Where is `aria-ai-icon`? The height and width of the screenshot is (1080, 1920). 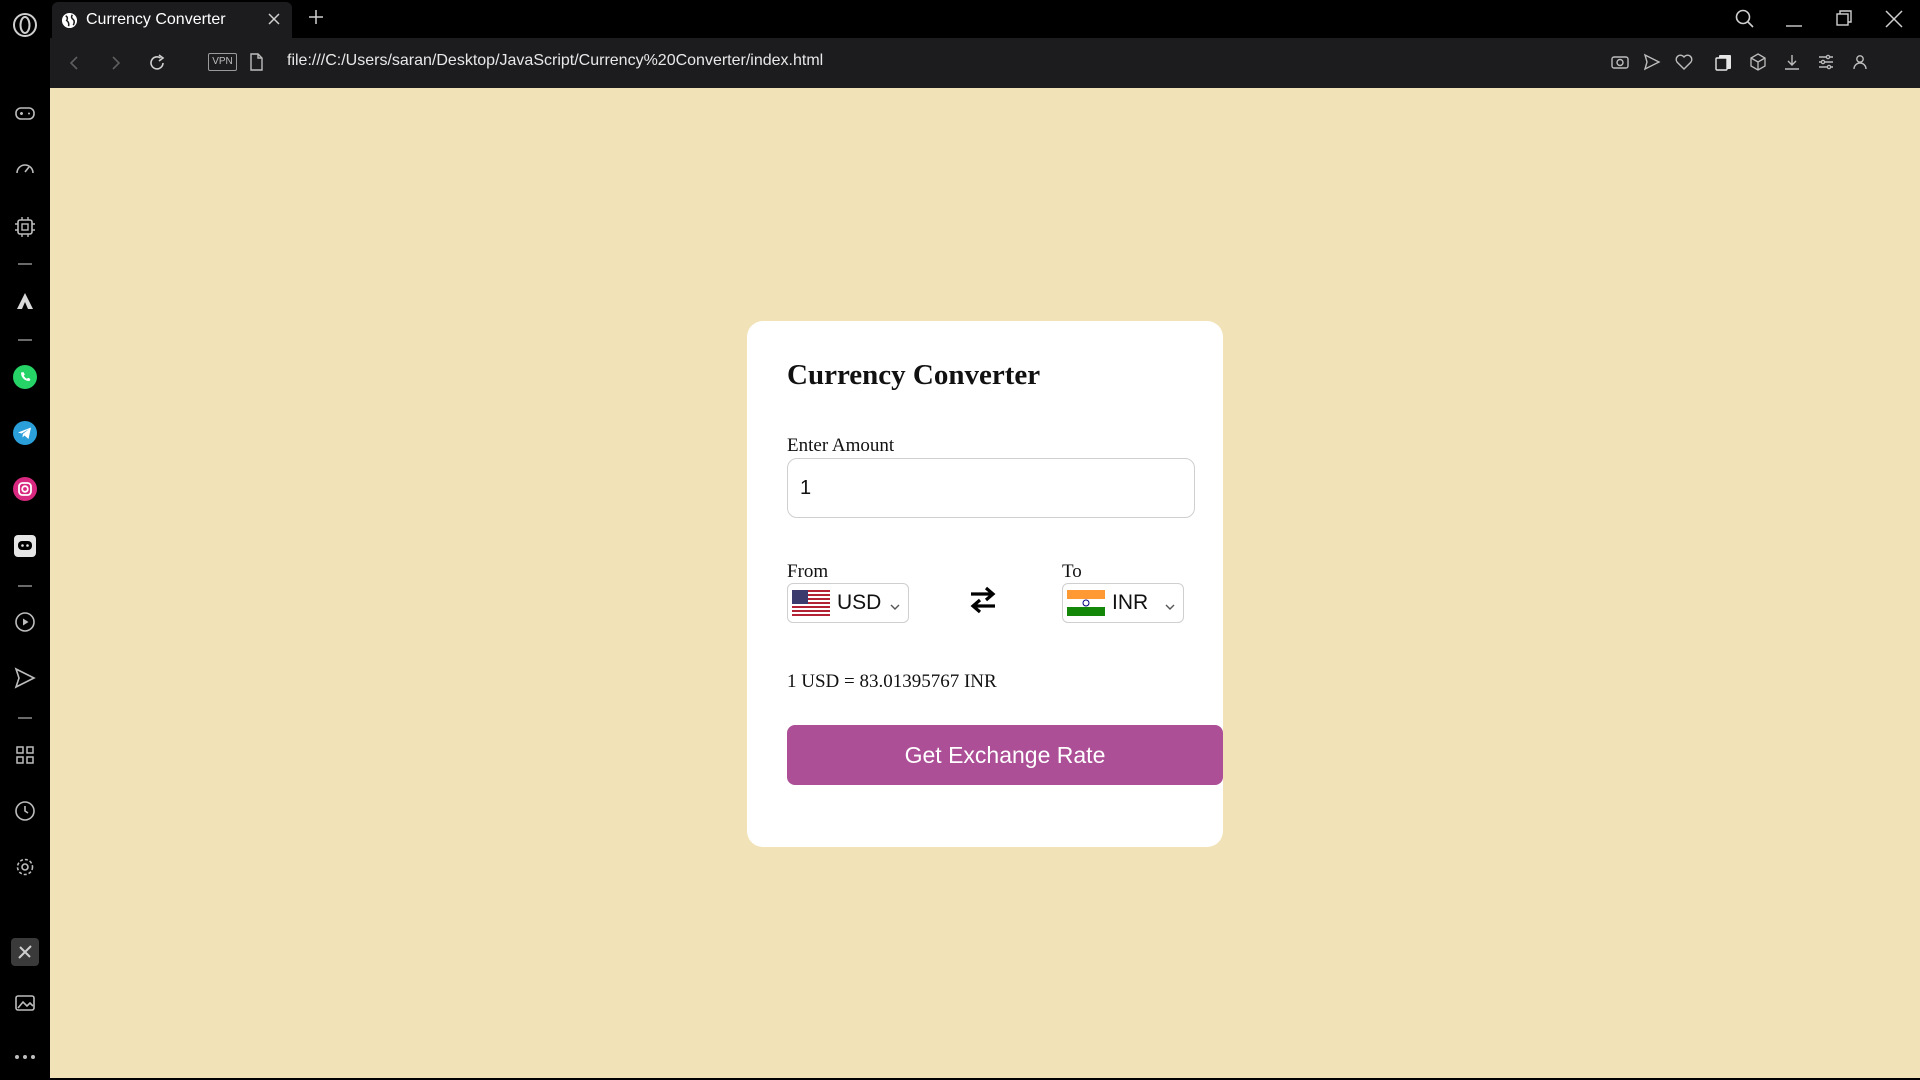
aria-ai-icon is located at coordinates (25, 301).